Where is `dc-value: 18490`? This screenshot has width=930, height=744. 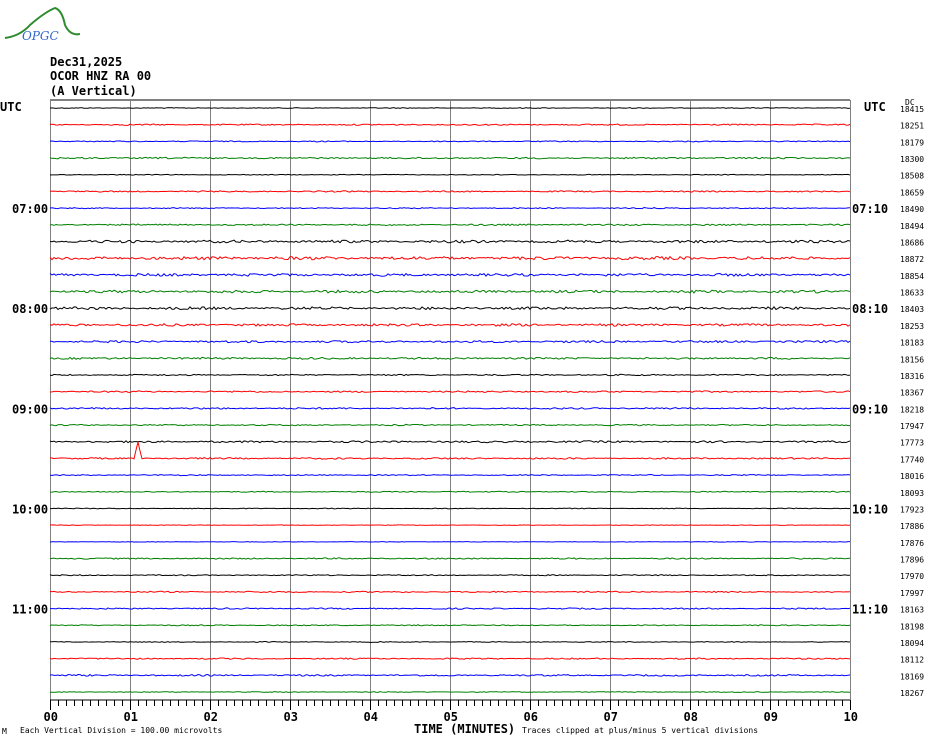 dc-value: 18490 is located at coordinates (912, 209).